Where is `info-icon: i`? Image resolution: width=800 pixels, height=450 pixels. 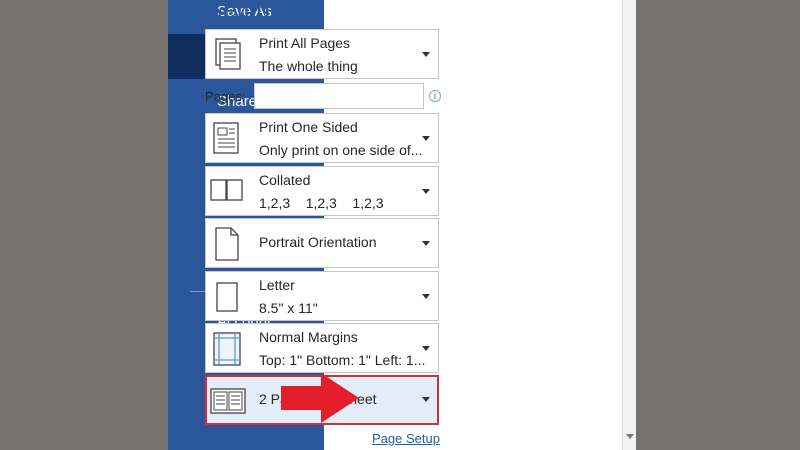 info-icon: i is located at coordinates (435, 96).